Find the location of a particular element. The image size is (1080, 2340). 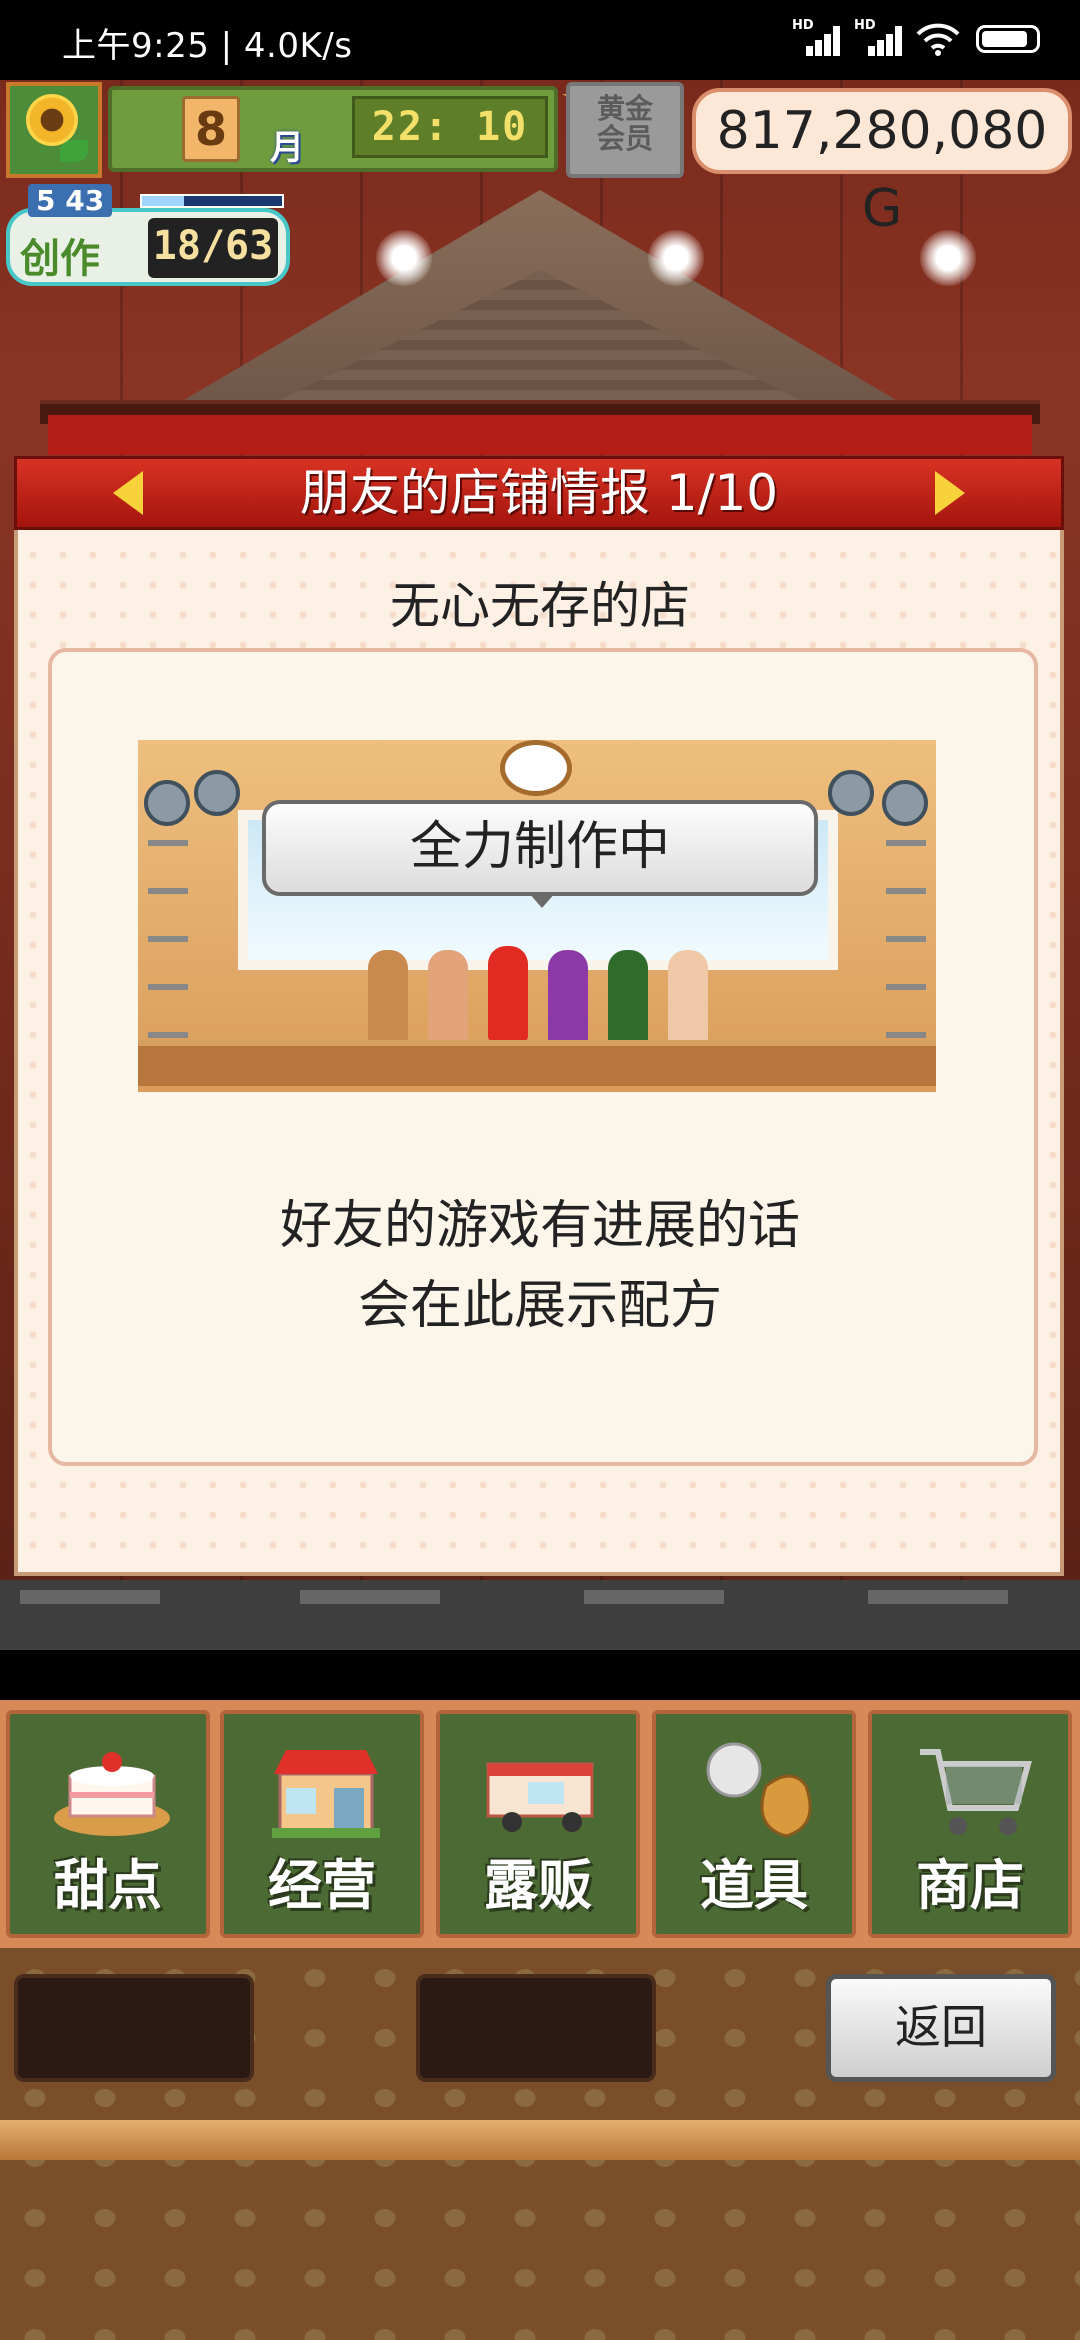

items-bag-icon is located at coordinates (759, 1790).